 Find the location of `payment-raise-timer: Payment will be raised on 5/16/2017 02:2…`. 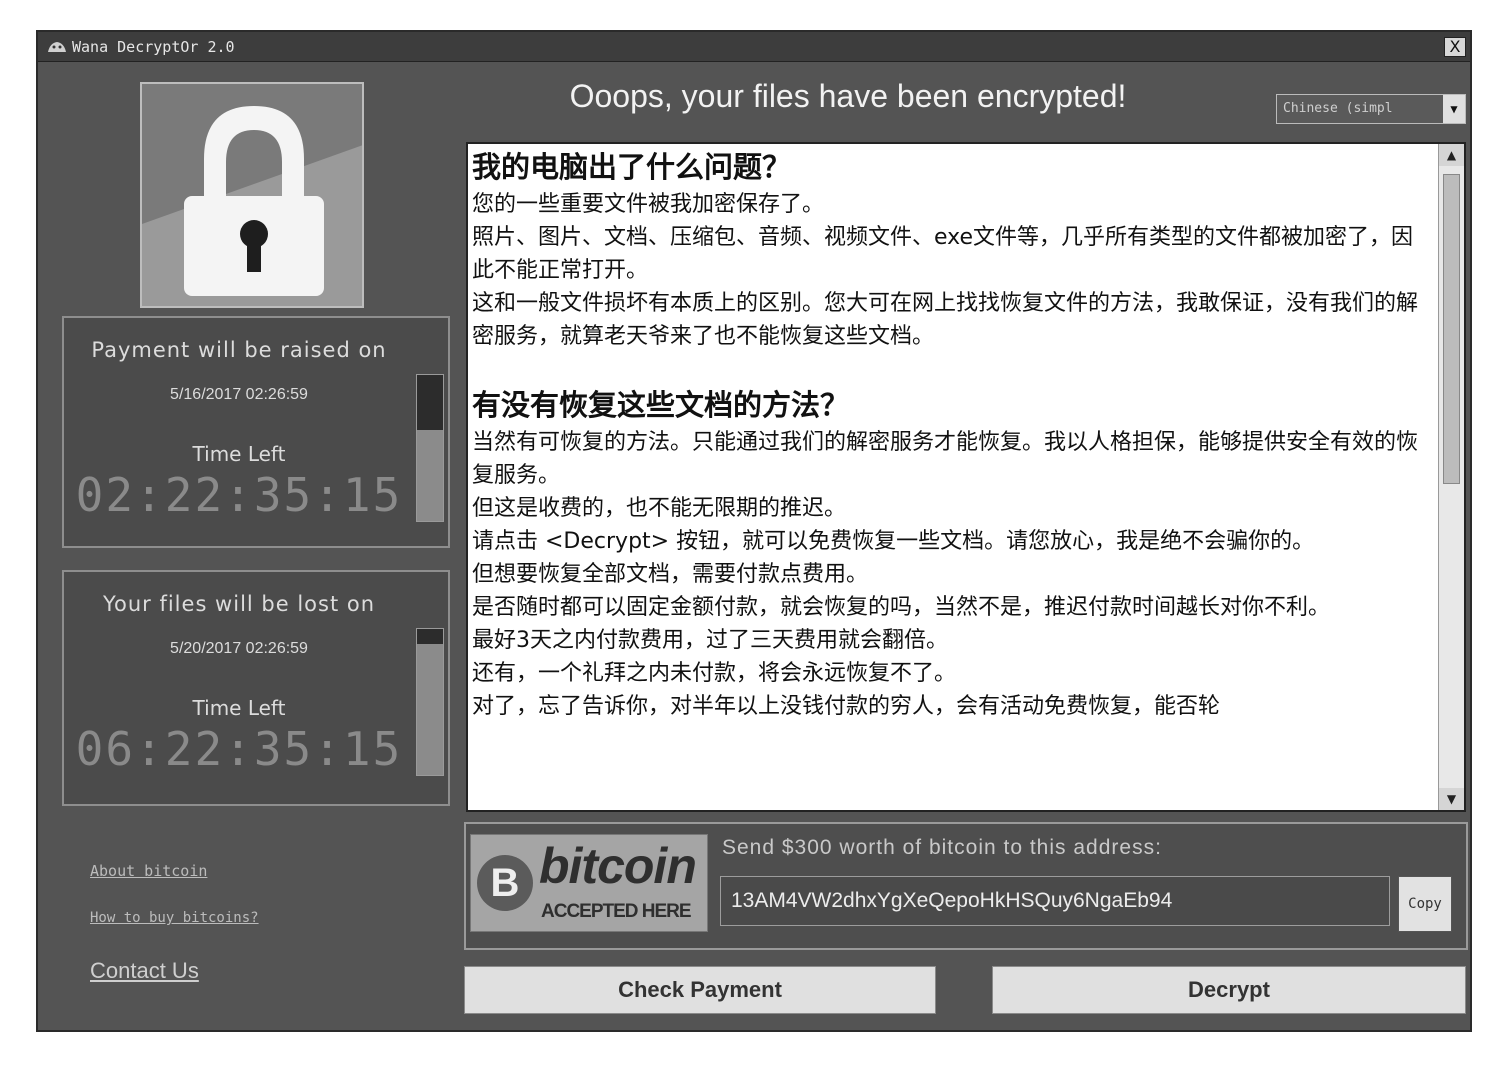

payment-raise-timer: Payment will be raised on 5/16/2017 02:2… is located at coordinates (256, 432).